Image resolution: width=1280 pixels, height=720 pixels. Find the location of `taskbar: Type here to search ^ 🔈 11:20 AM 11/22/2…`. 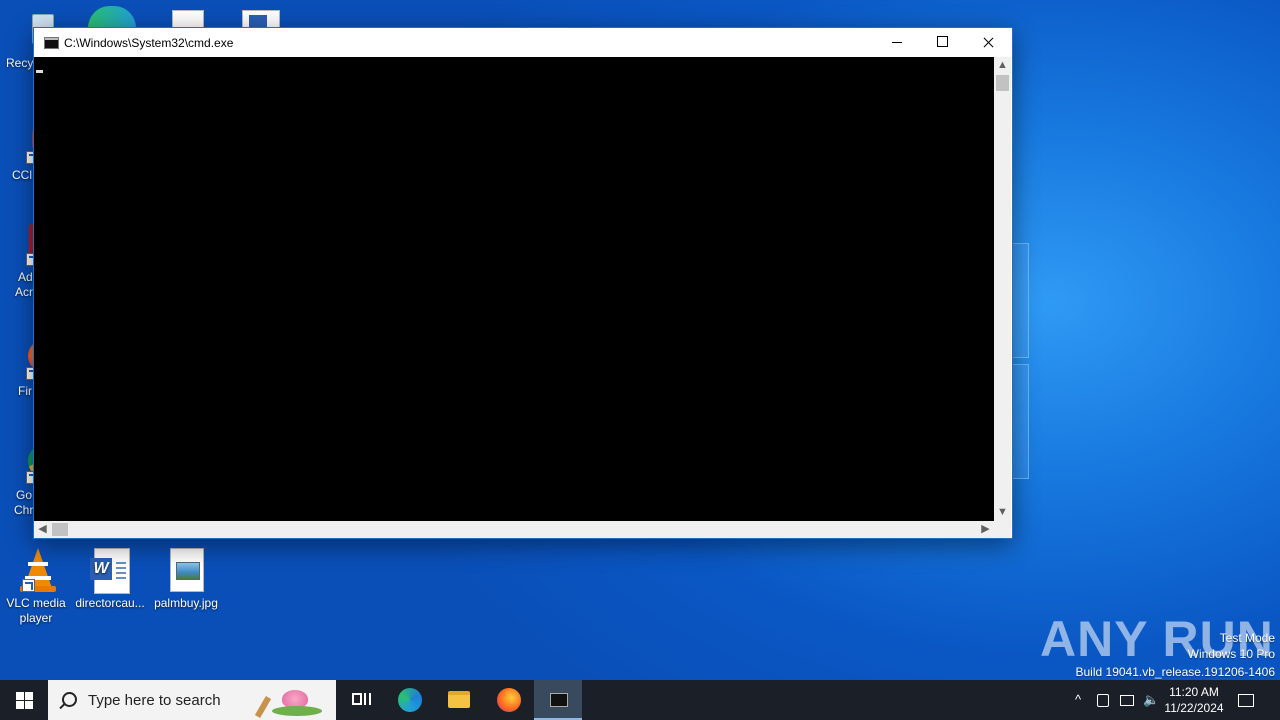

taskbar: Type here to search ^ 🔈 11:20 AM 11/22/2… is located at coordinates (640, 700).